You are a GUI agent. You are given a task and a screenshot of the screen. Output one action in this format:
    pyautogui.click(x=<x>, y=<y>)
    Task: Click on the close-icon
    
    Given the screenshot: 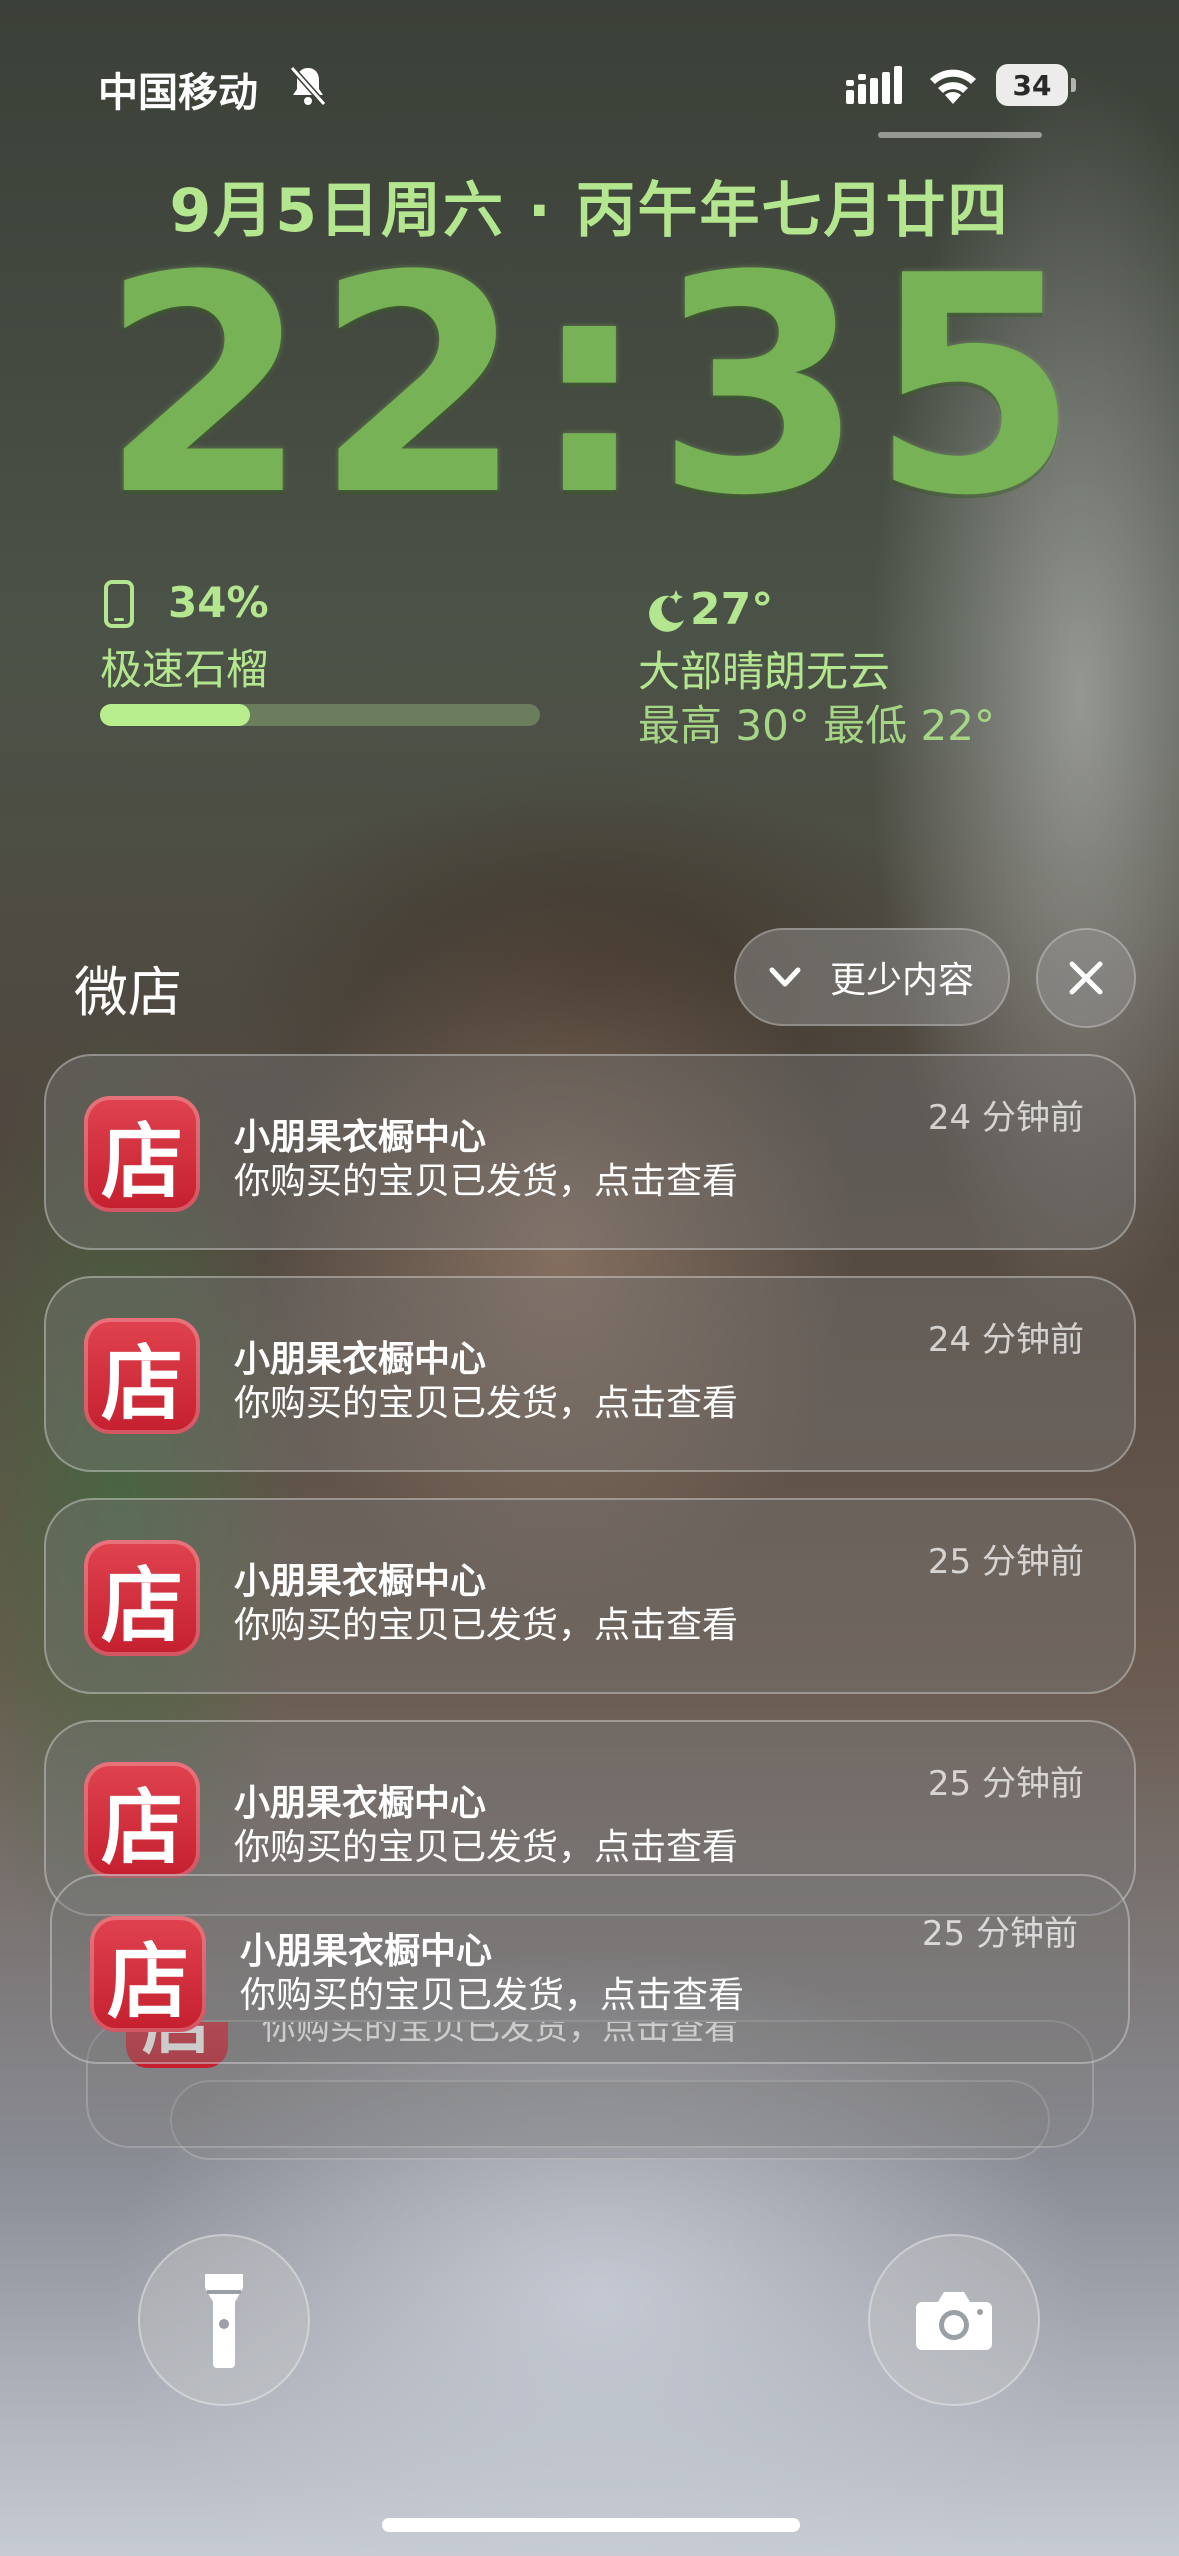 What is the action you would take?
    pyautogui.click(x=1086, y=978)
    